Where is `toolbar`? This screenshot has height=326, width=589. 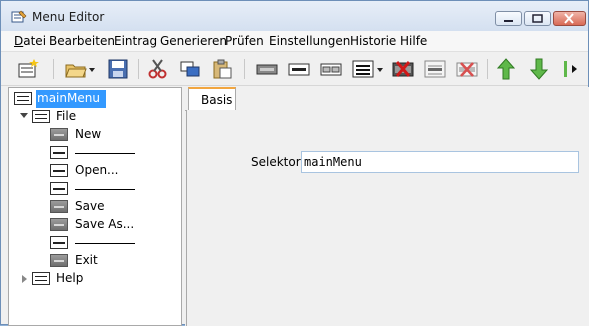
toolbar is located at coordinates (294, 69).